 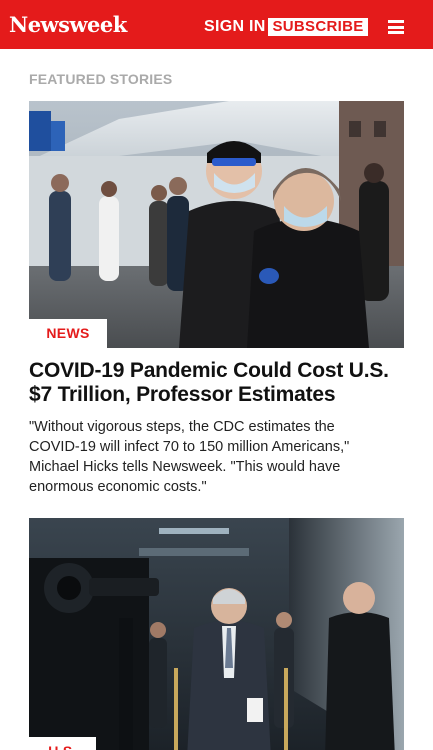 What do you see at coordinates (101, 79) in the screenshot?
I see `section-title: FEATURED STORIES` at bounding box center [101, 79].